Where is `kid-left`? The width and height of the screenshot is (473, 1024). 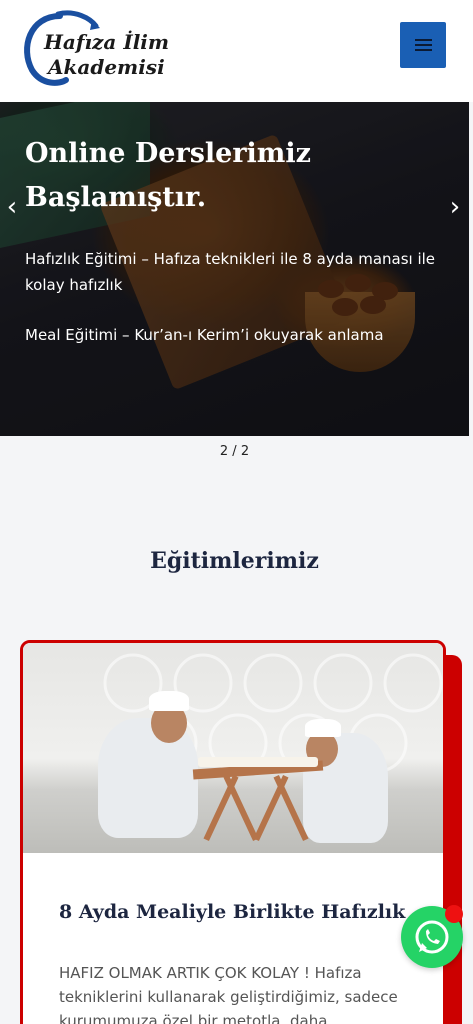
kid-left is located at coordinates (148, 778).